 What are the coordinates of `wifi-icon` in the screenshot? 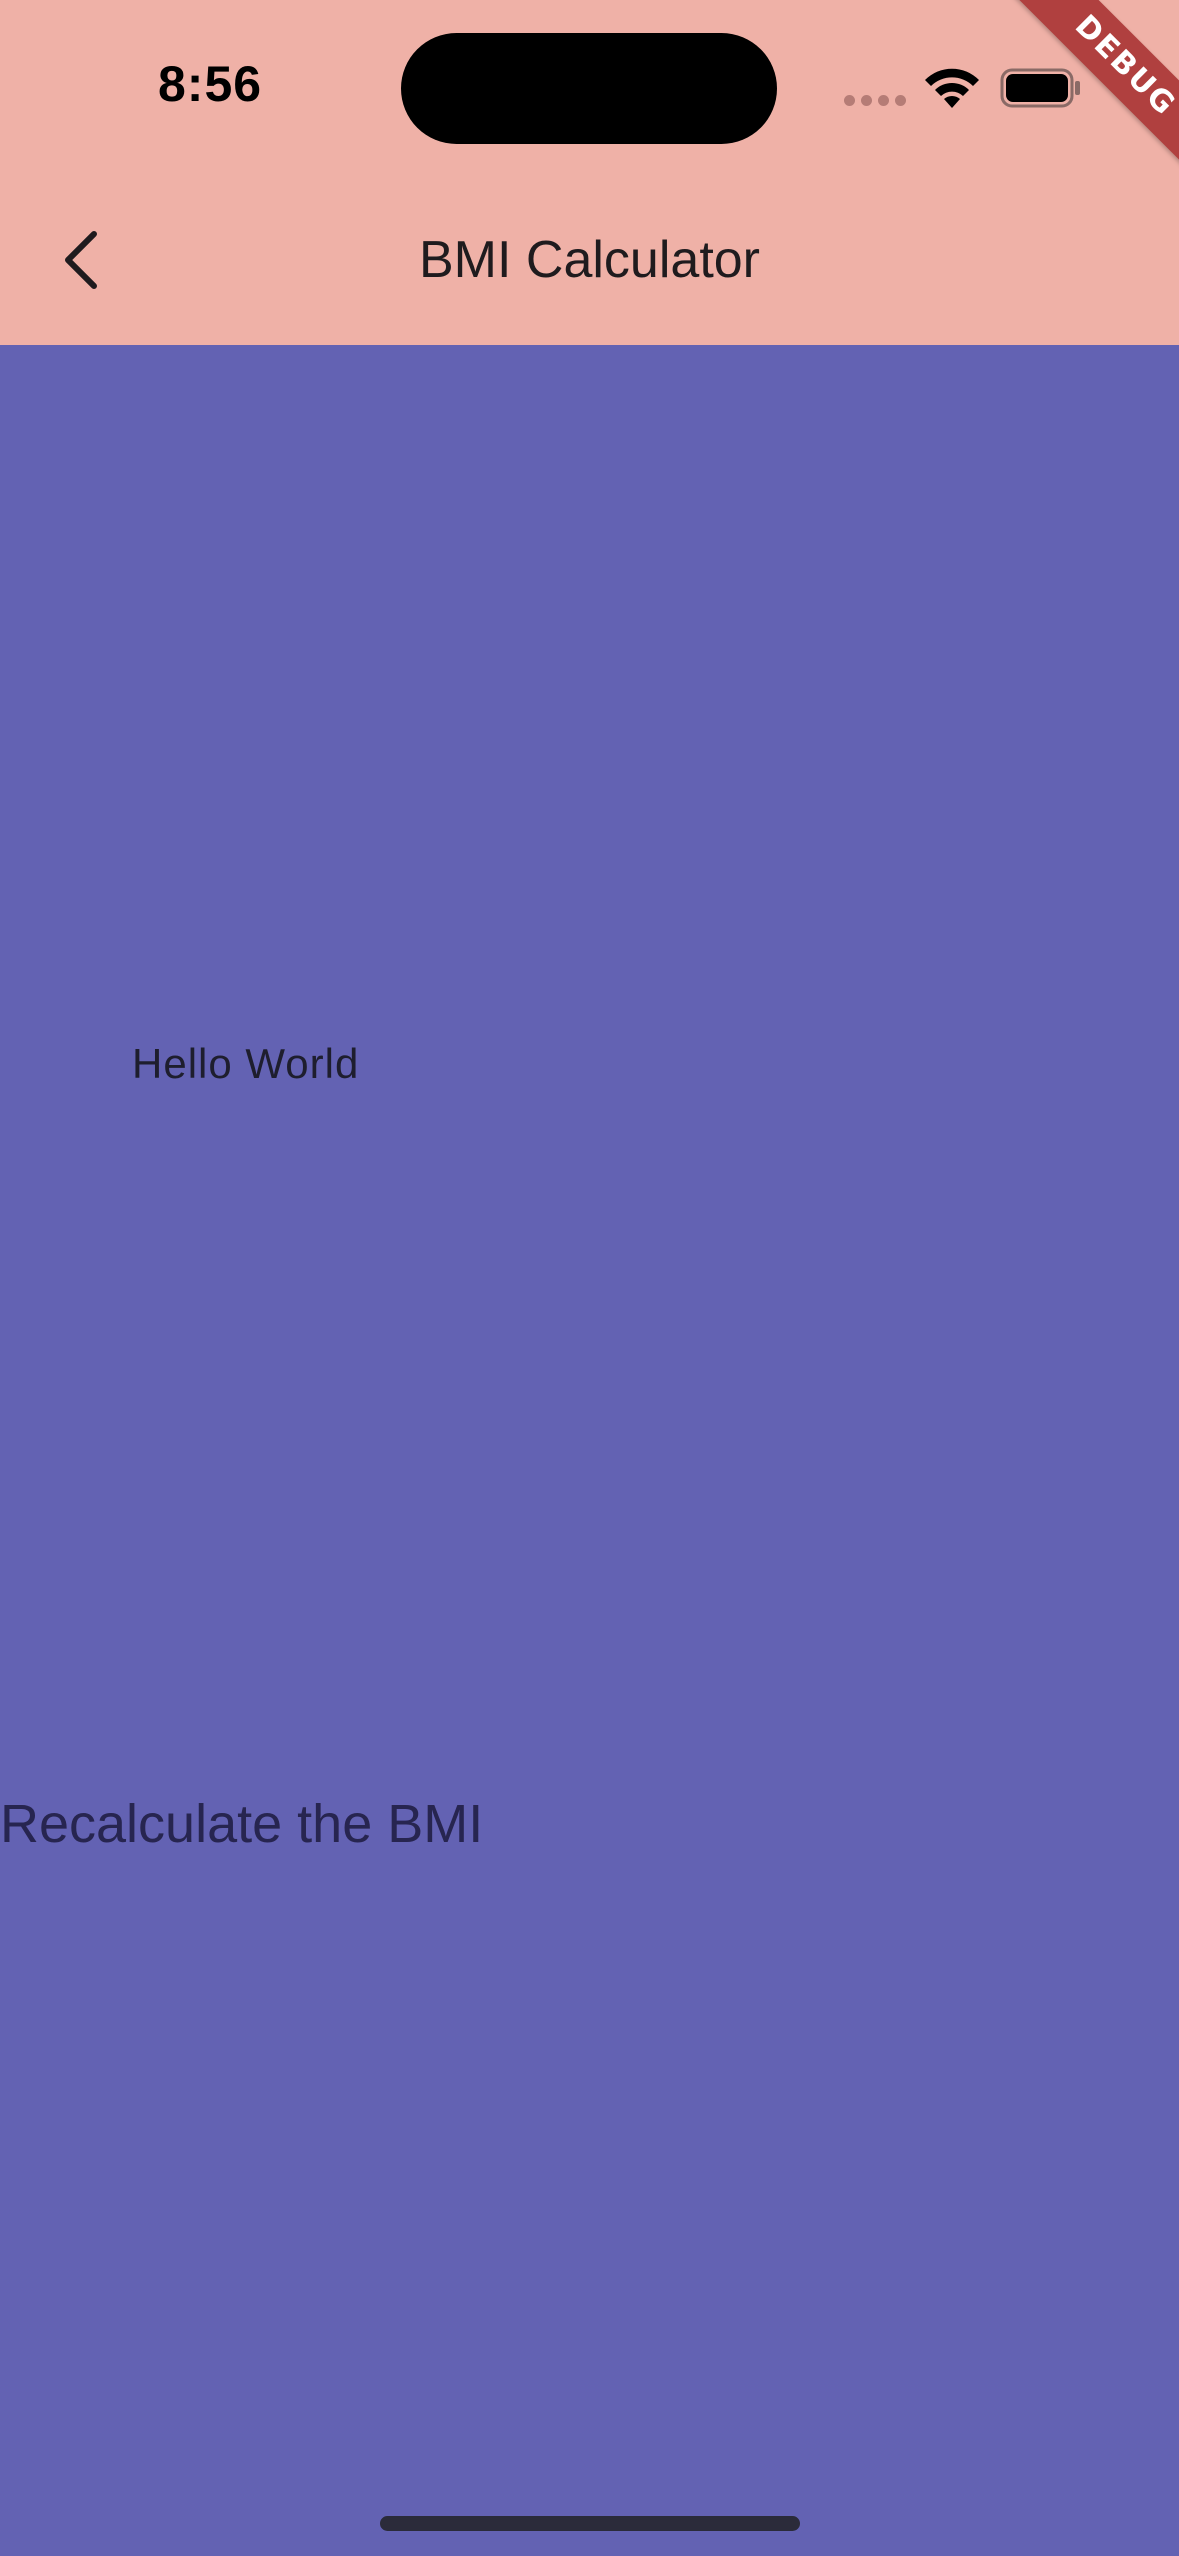 It's located at (952, 88).